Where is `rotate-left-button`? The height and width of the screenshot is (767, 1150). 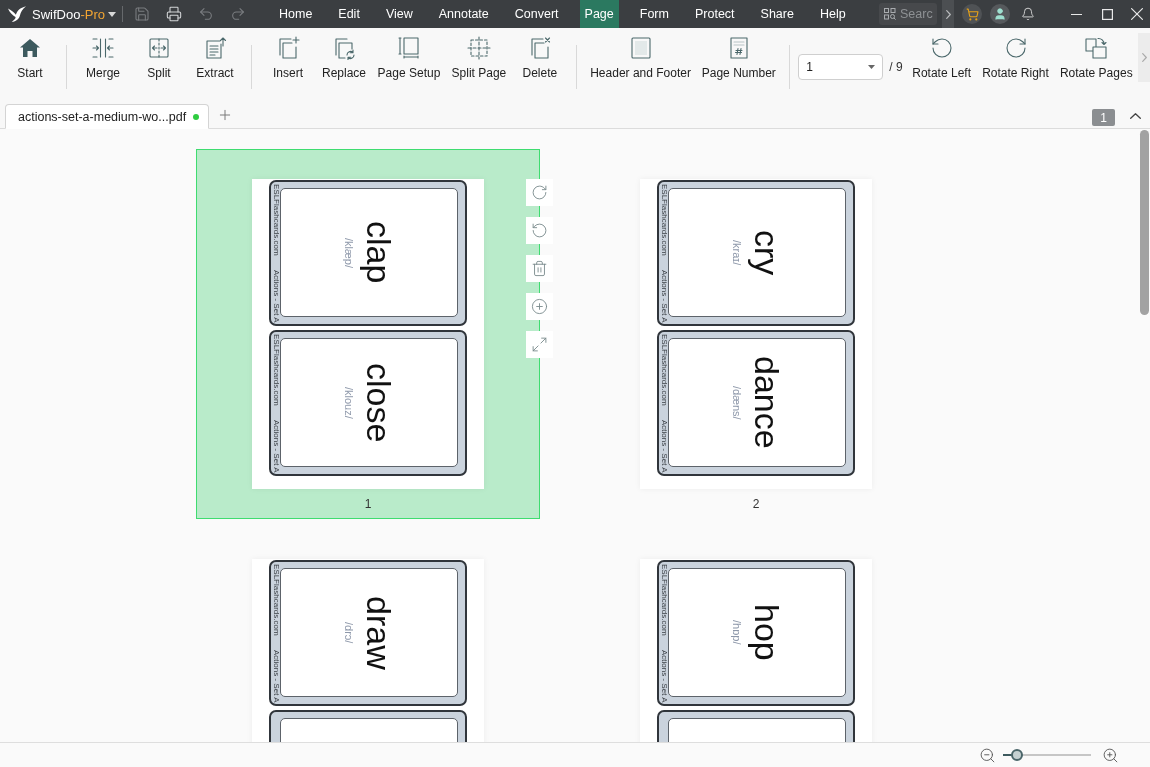 rotate-left-button is located at coordinates (539, 230).